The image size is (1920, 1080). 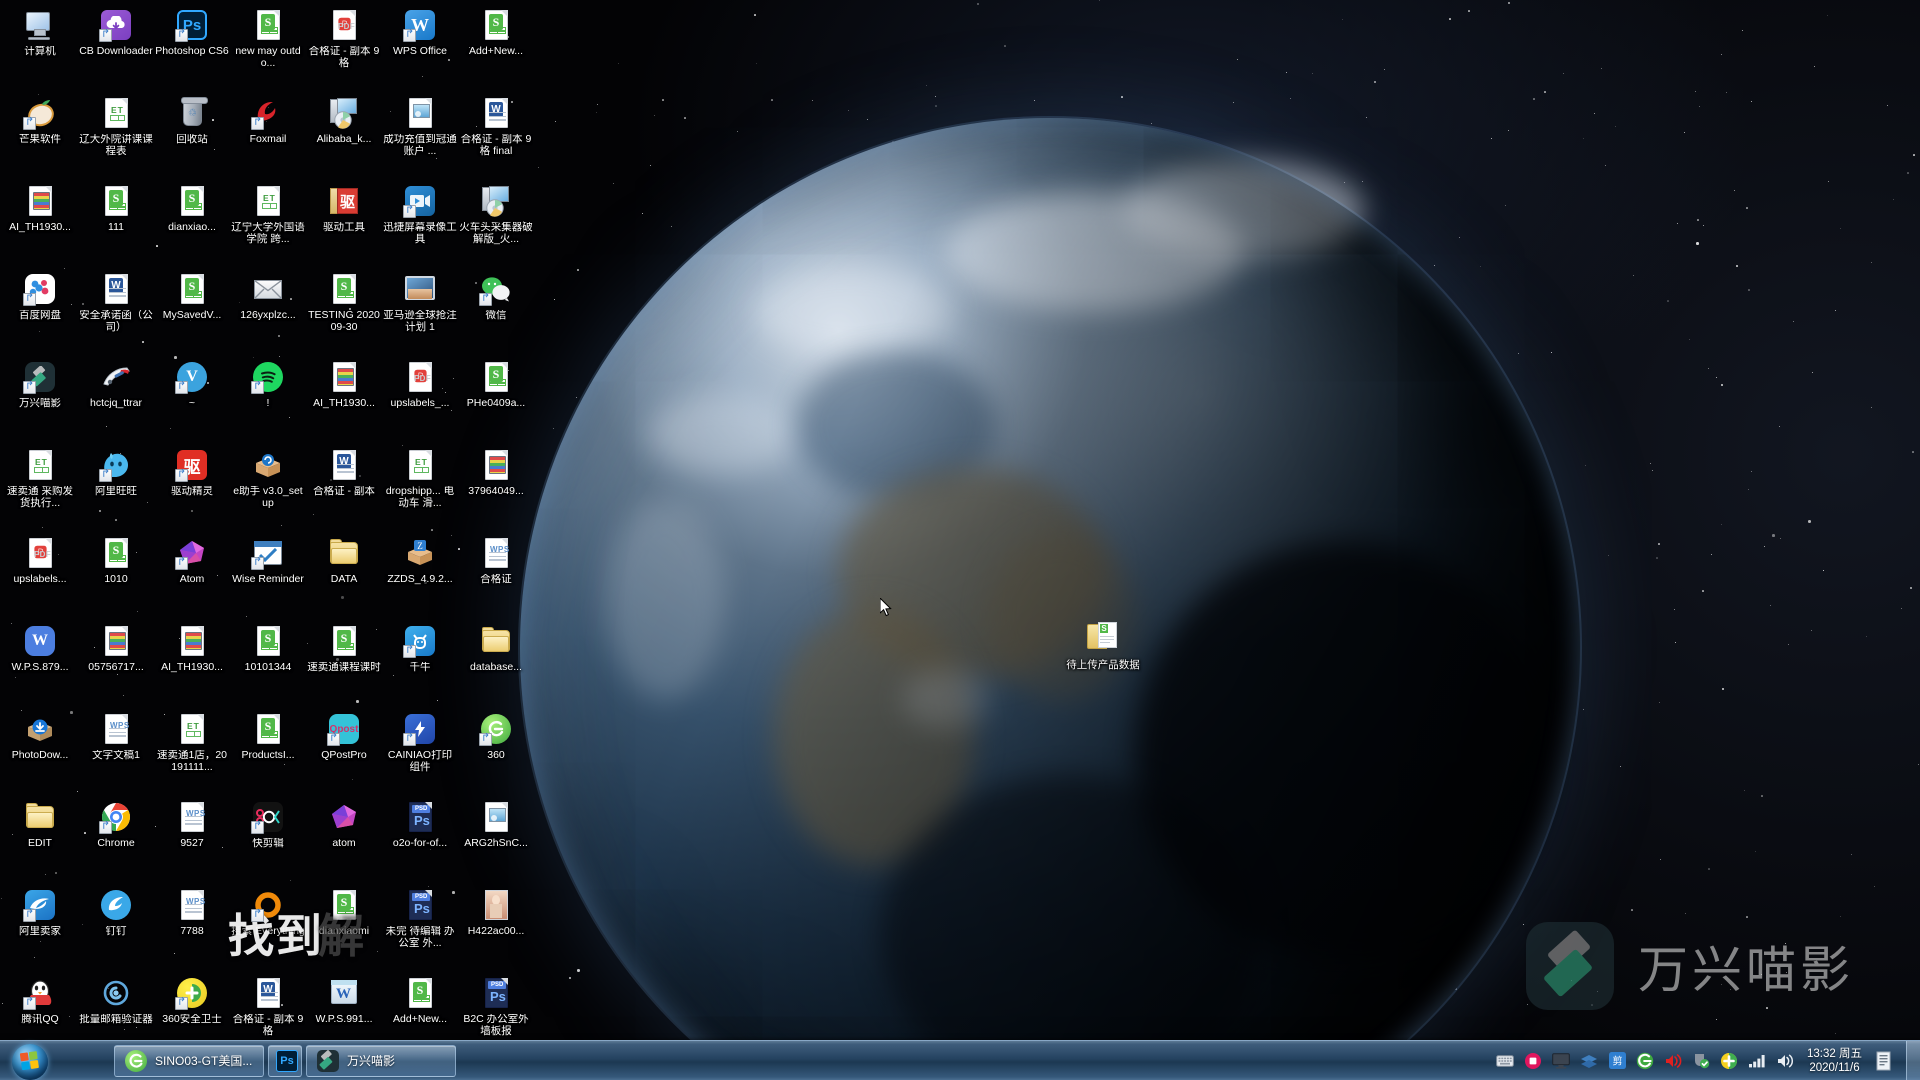 What do you see at coordinates (344, 840) in the screenshot?
I see `desktop-icon: atom` at bounding box center [344, 840].